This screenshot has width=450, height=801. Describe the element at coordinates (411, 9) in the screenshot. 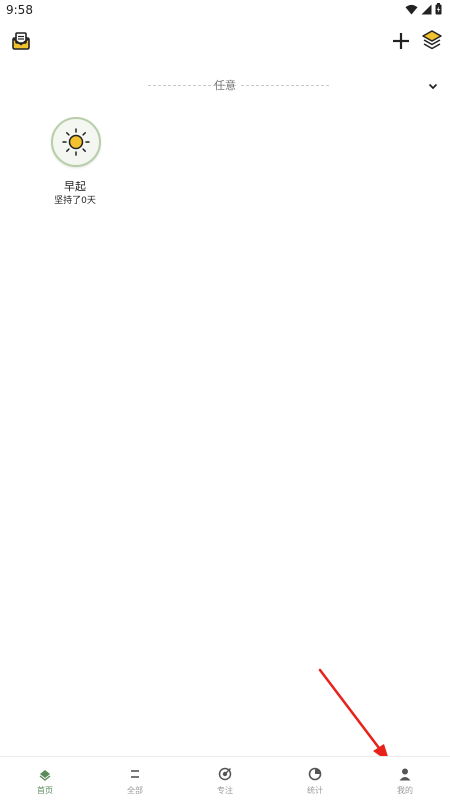

I see `wifi-icon` at that location.